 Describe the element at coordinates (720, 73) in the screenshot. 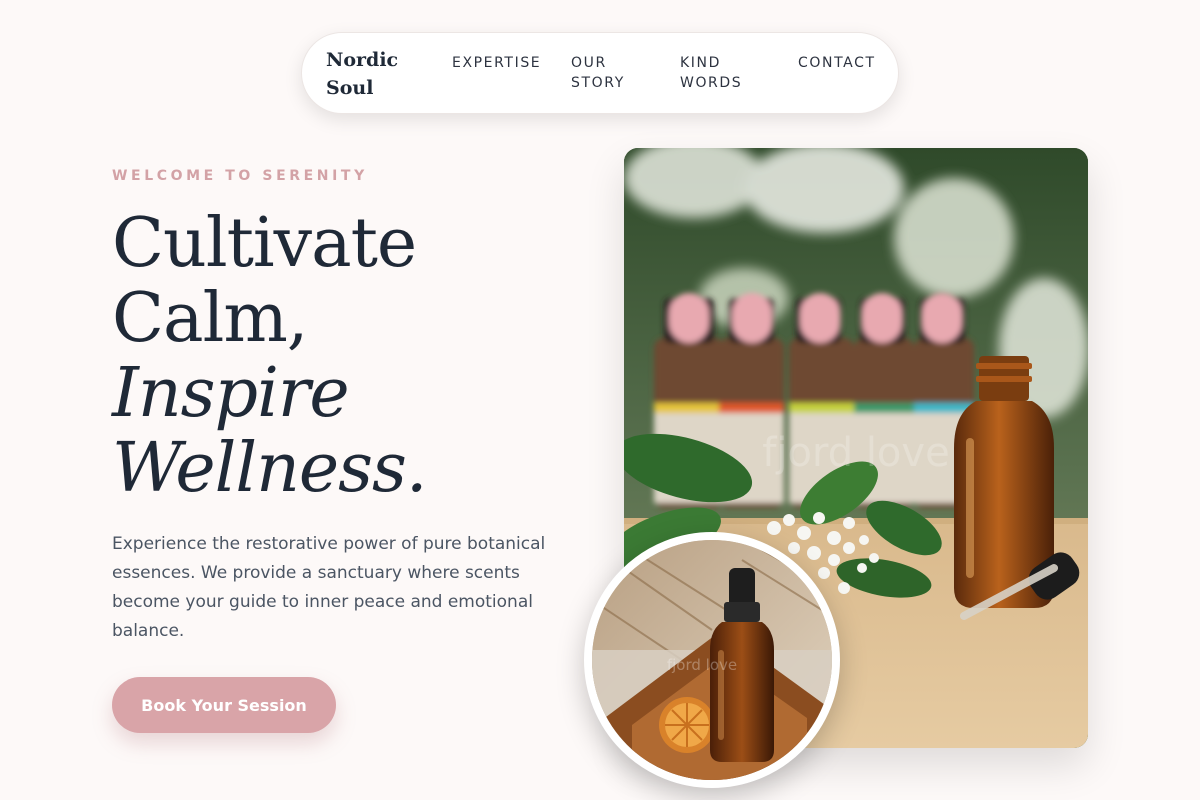

I see `nav-link-kind-words: KIND WORDS` at that location.